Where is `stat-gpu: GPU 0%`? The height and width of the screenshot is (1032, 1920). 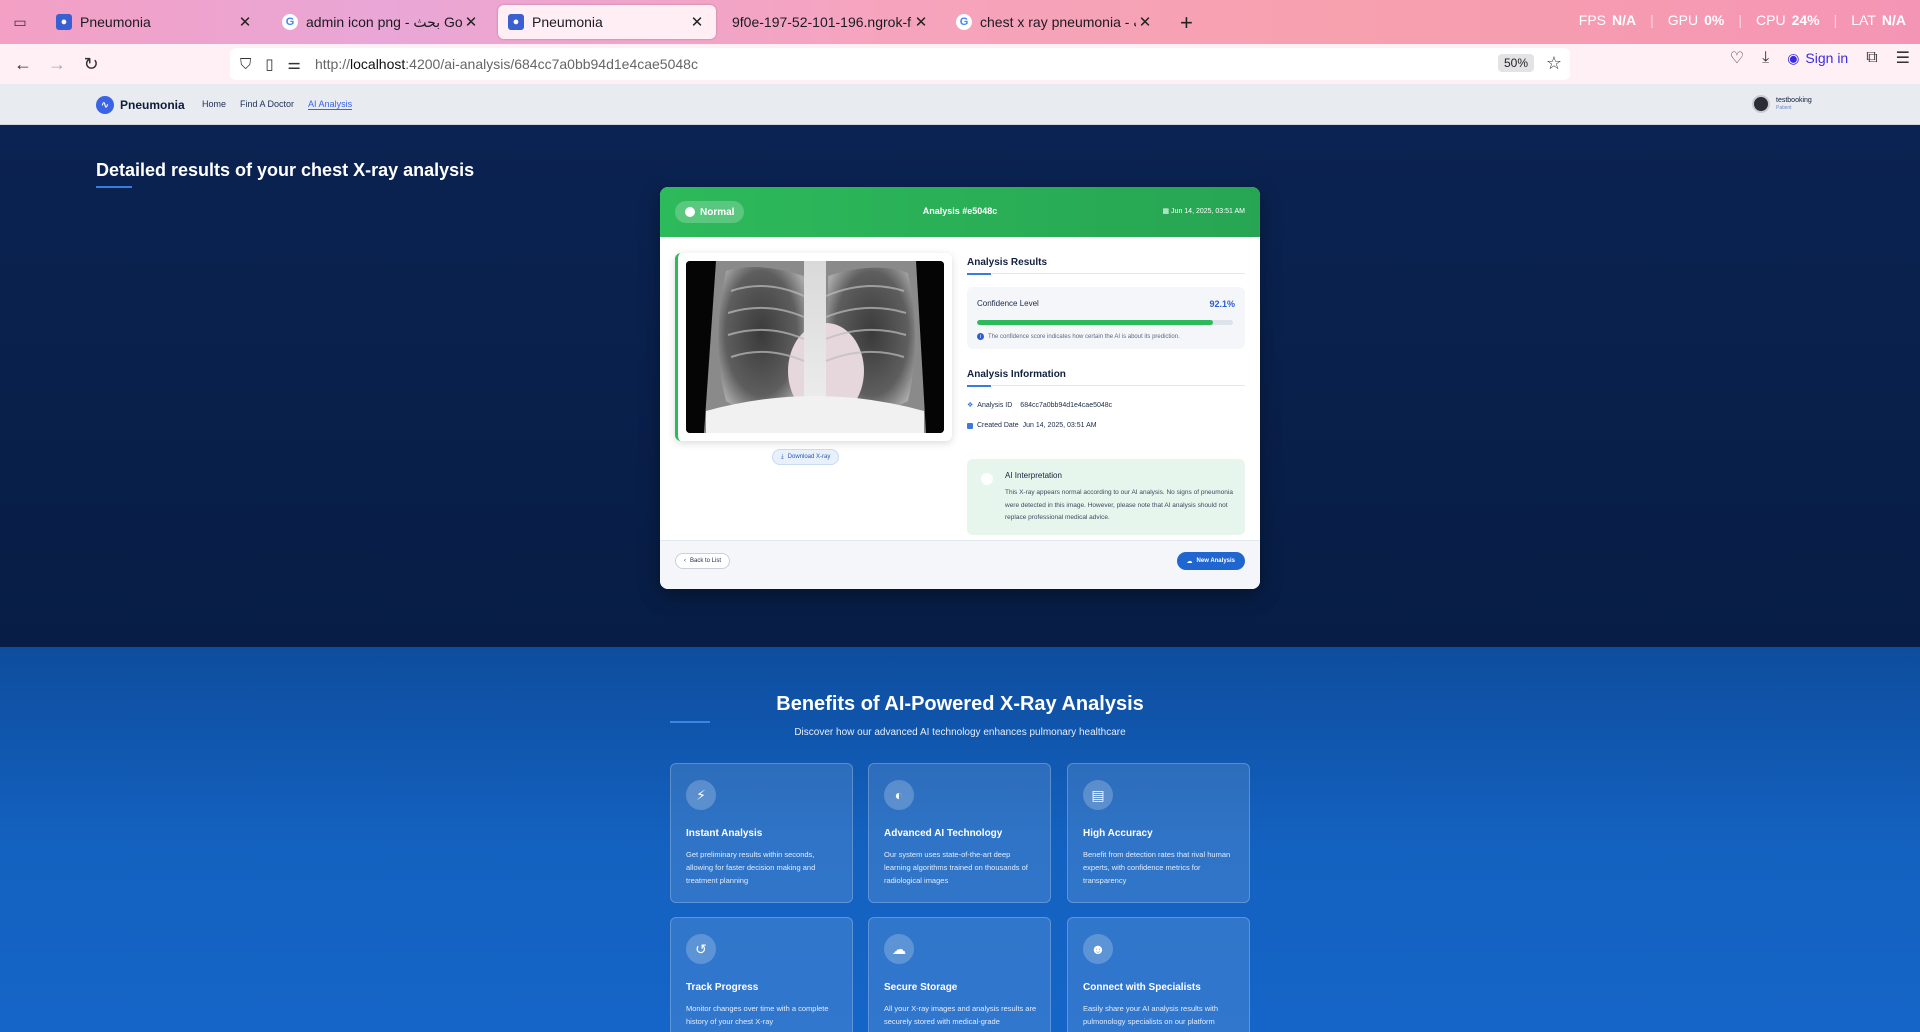 stat-gpu: GPU 0% is located at coordinates (1696, 20).